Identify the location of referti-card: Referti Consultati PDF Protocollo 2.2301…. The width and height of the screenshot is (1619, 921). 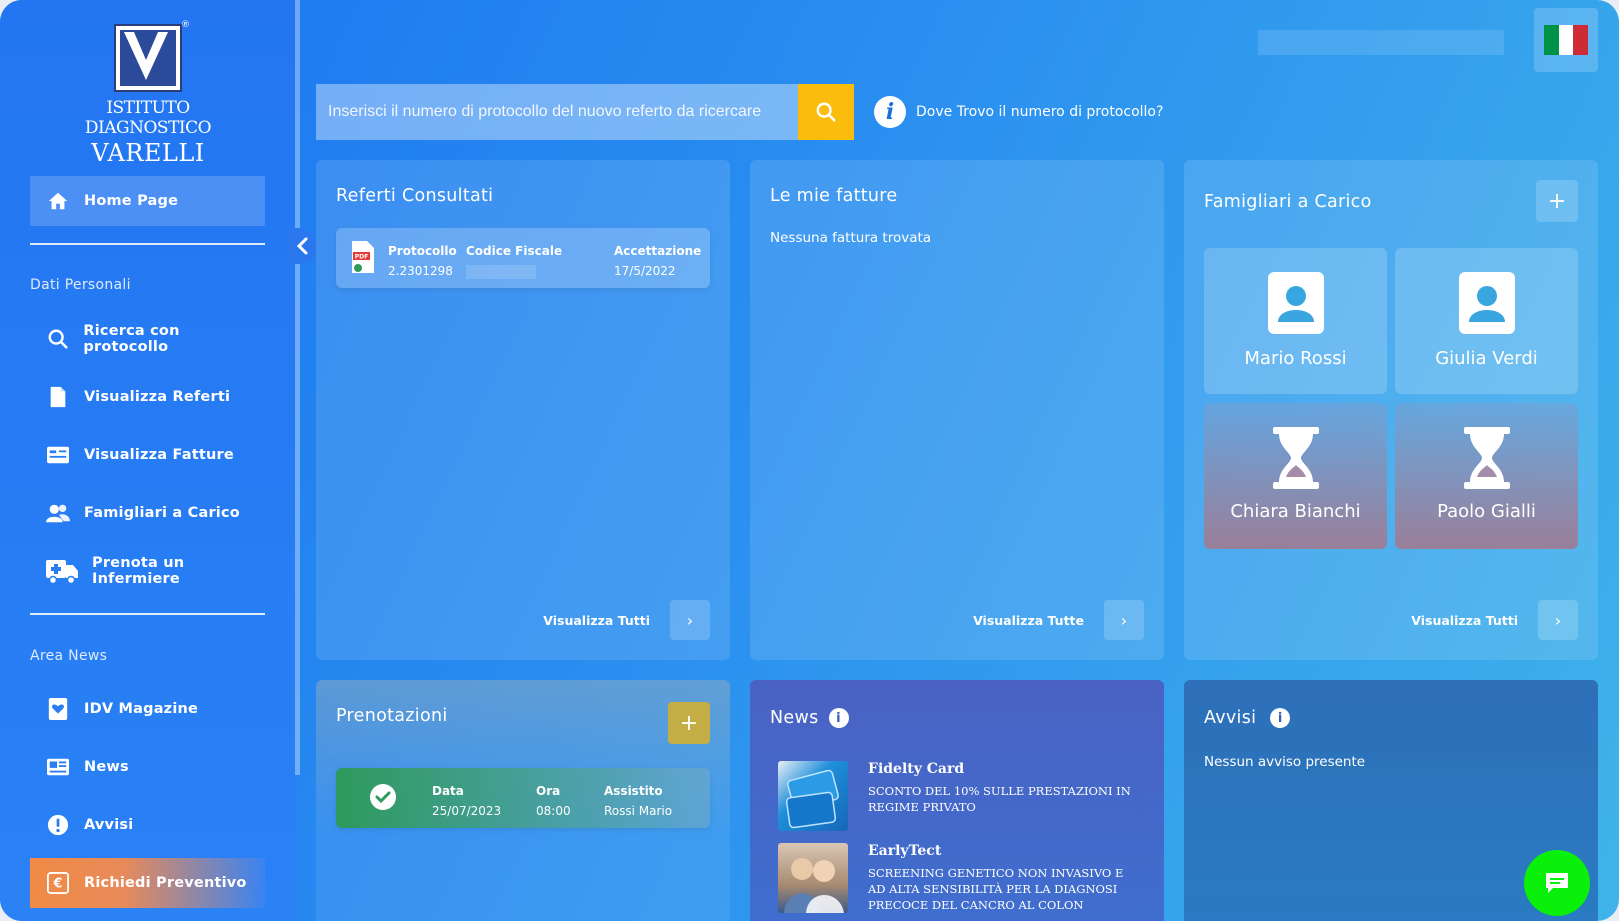
(523, 410).